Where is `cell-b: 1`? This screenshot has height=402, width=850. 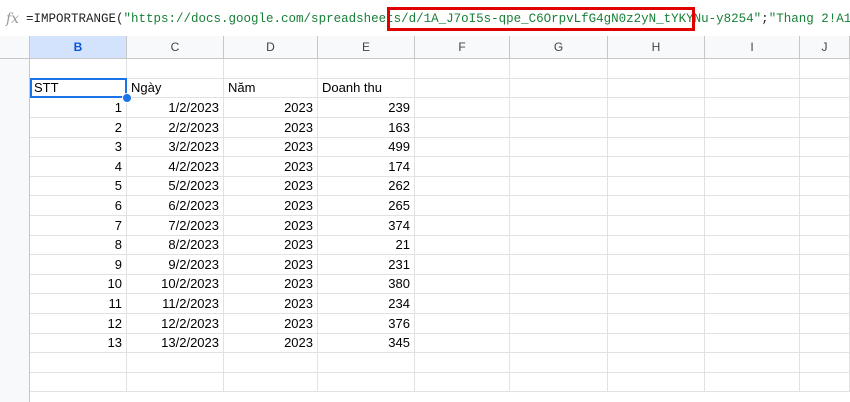 cell-b: 1 is located at coordinates (78, 108).